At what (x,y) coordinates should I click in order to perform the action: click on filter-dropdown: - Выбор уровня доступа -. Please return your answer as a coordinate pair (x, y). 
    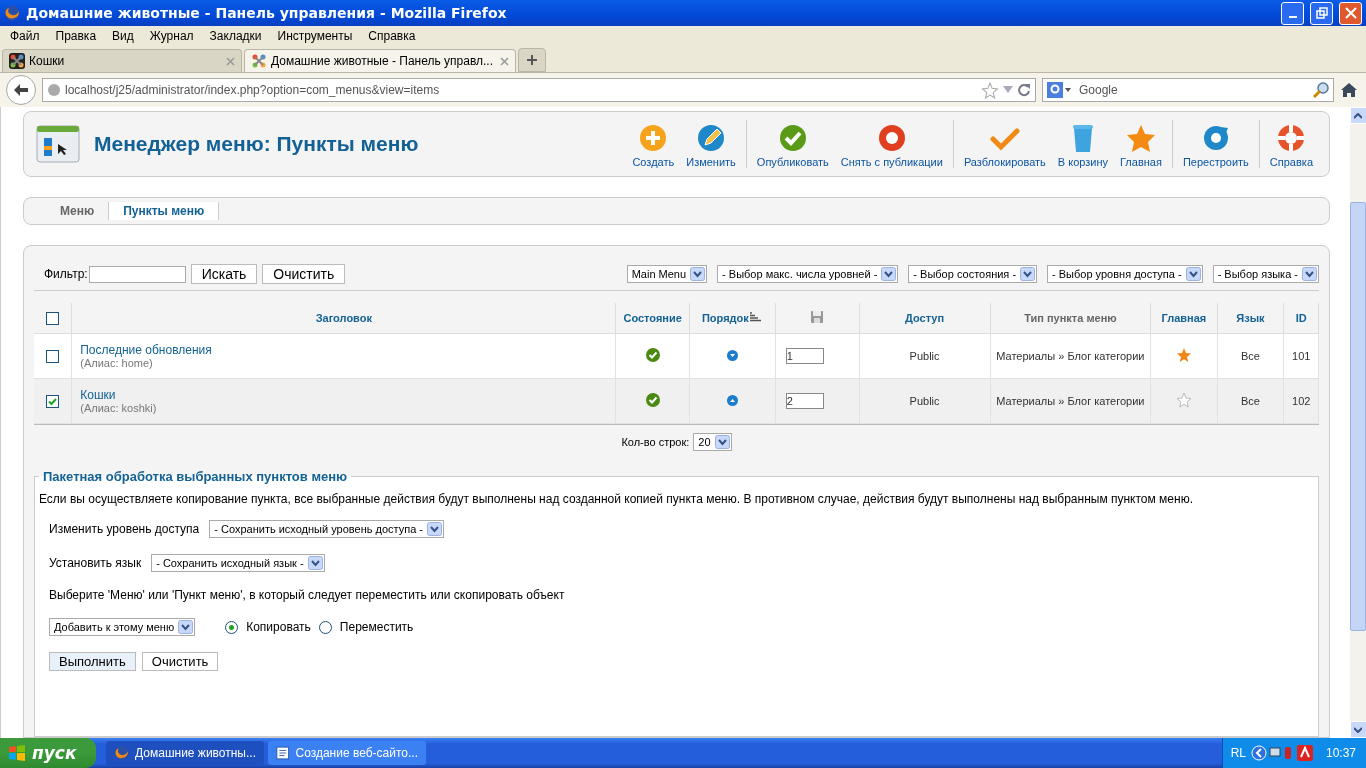
    Looking at the image, I should click on (1125, 274).